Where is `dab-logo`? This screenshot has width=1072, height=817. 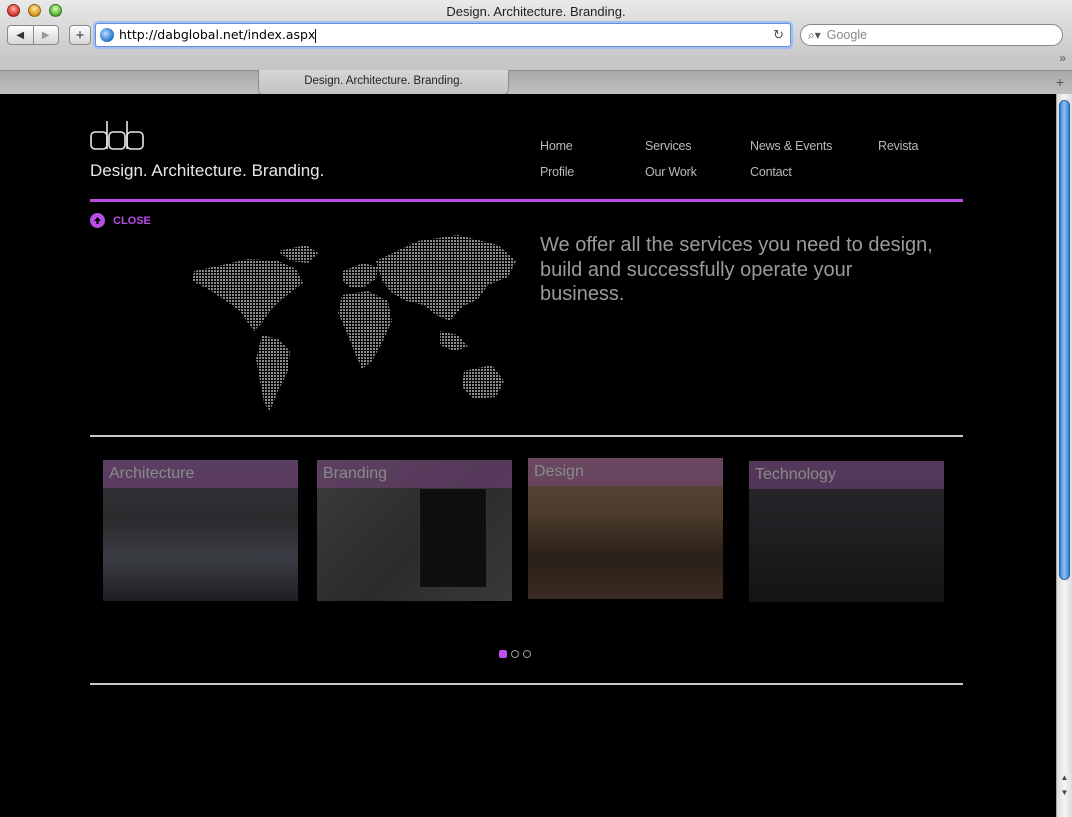 dab-logo is located at coordinates (117, 136).